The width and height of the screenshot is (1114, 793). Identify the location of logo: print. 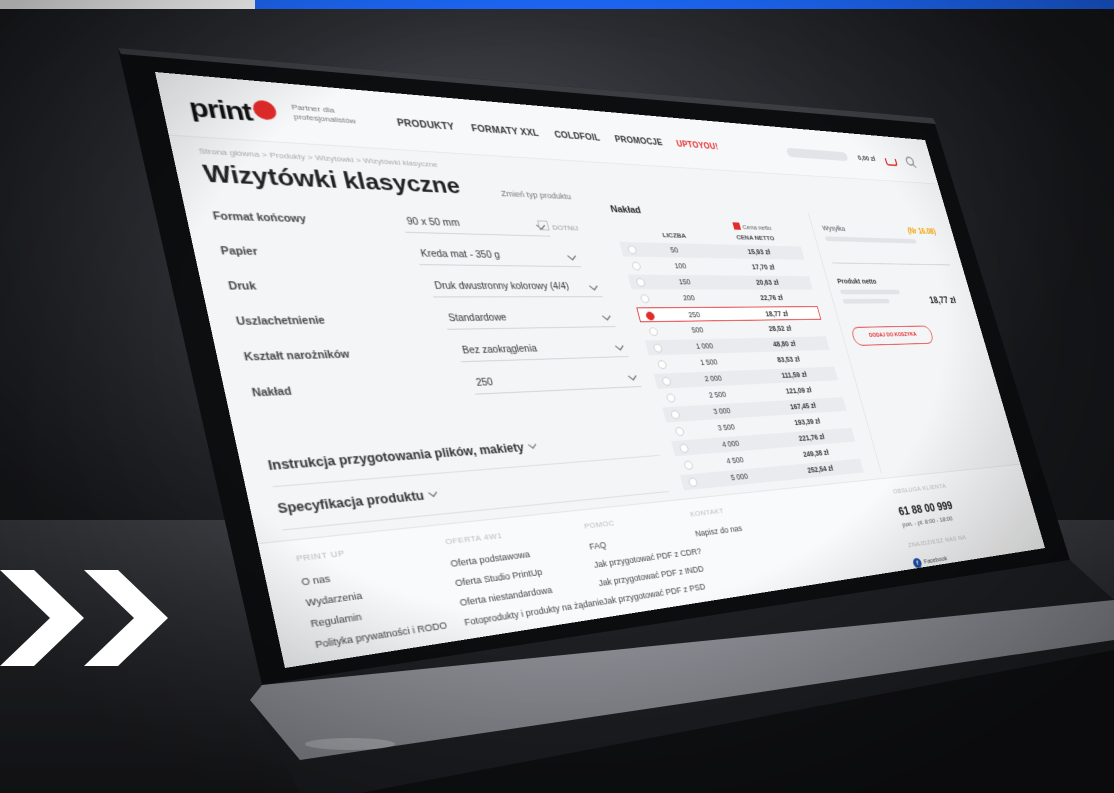
(233, 110).